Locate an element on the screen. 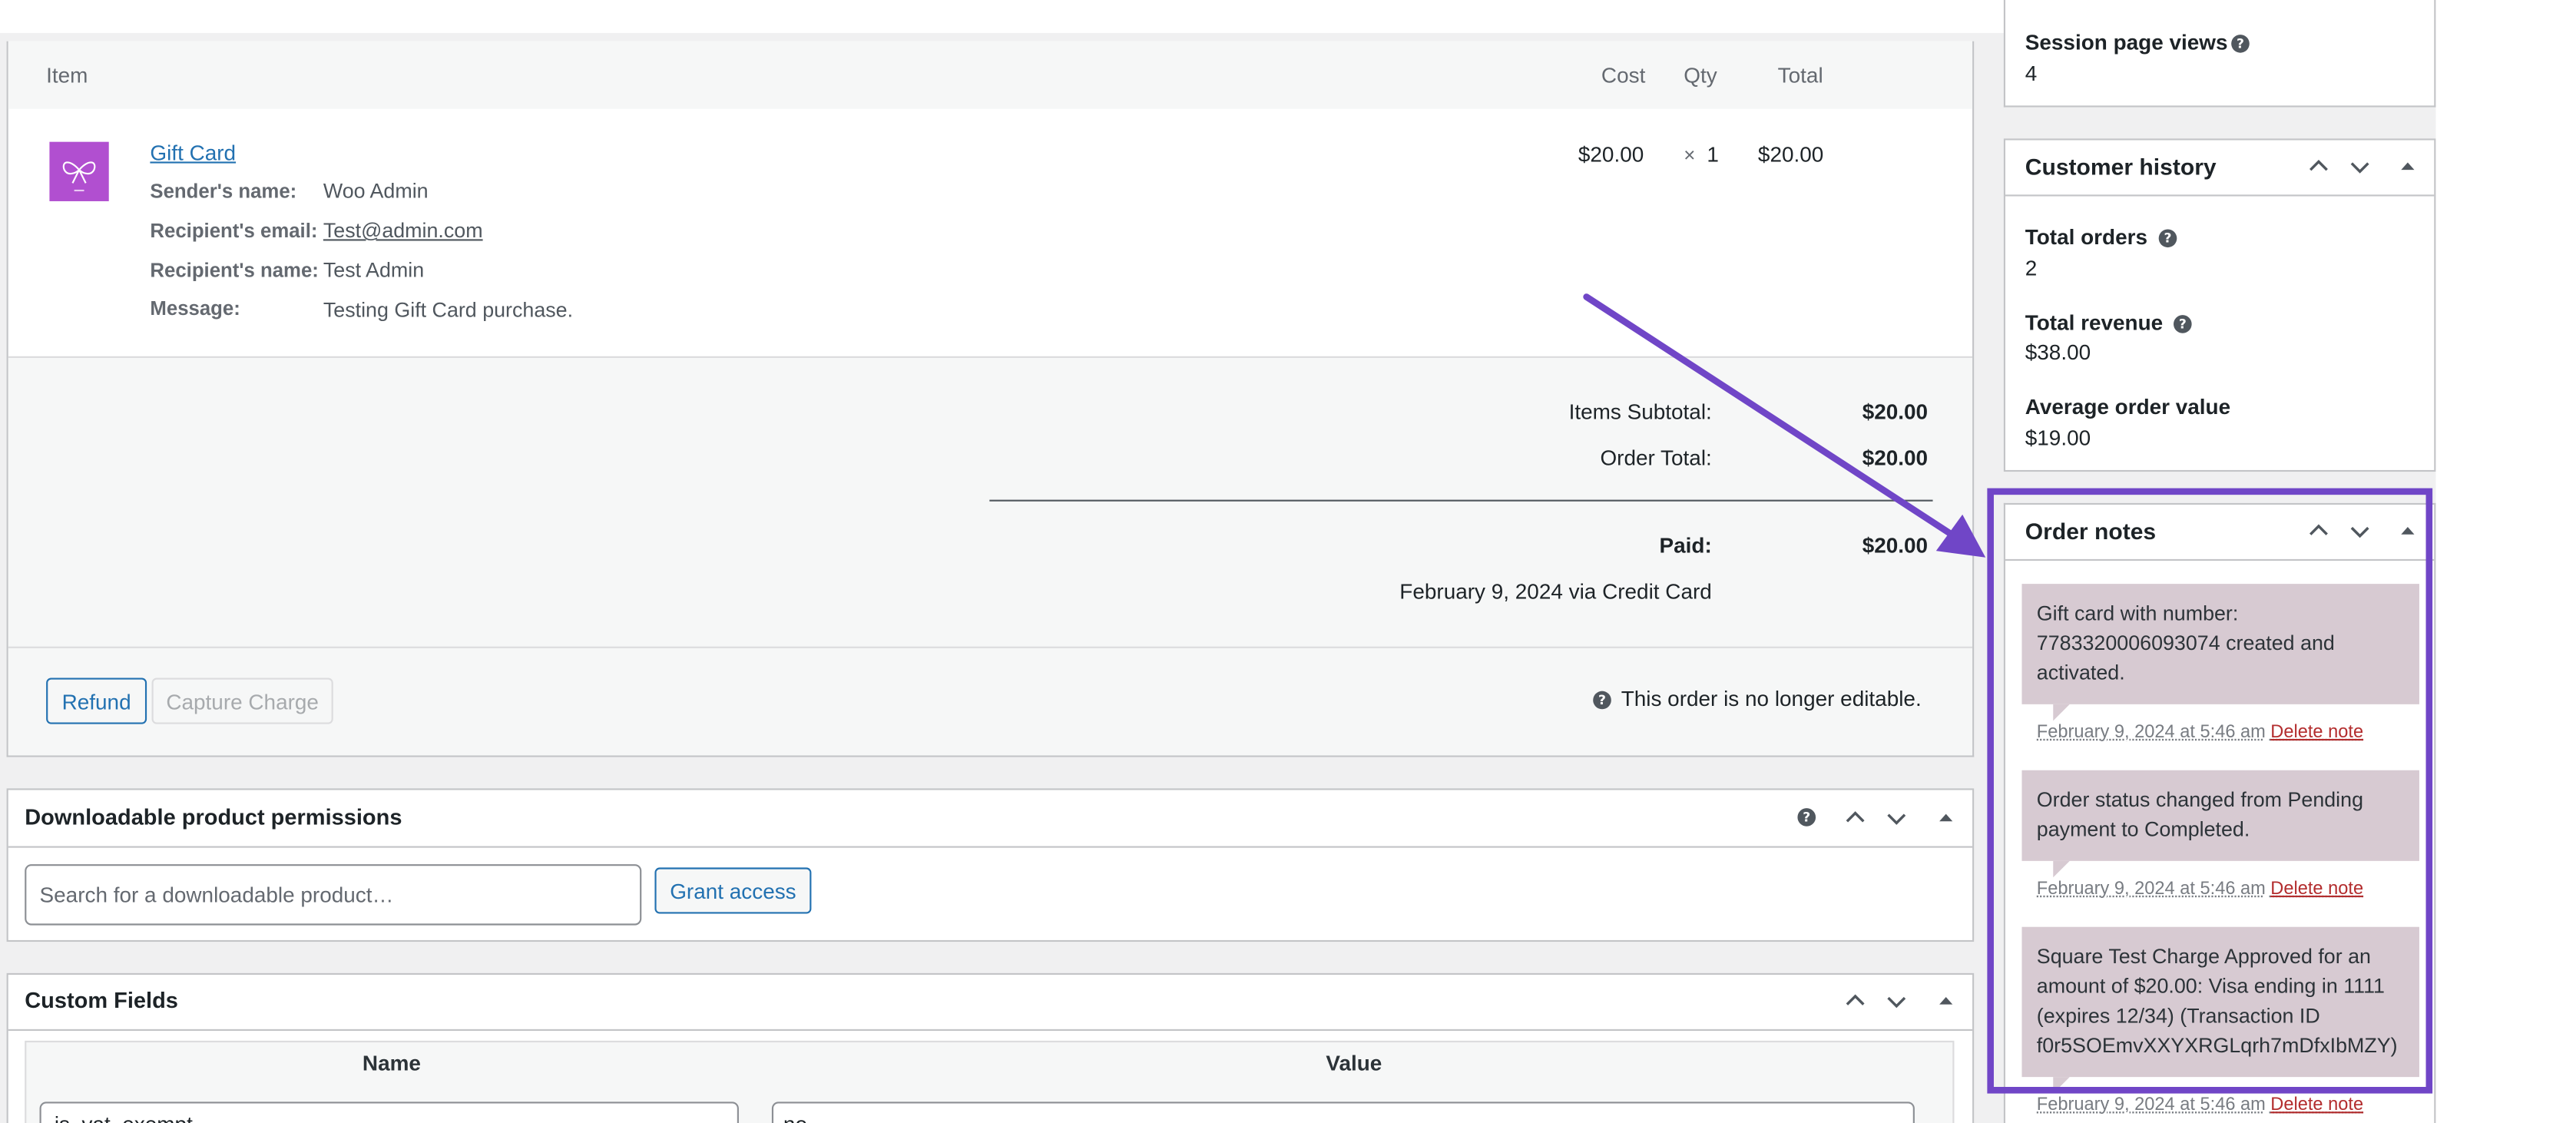  custom-fields-col-value: Value is located at coordinates (1354, 1062).